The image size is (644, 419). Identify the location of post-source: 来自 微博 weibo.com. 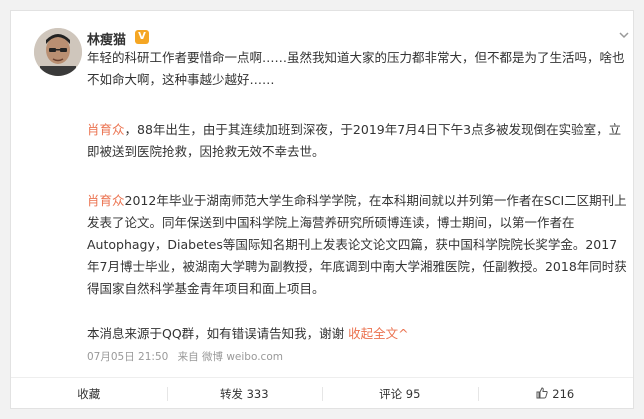
(230, 357).